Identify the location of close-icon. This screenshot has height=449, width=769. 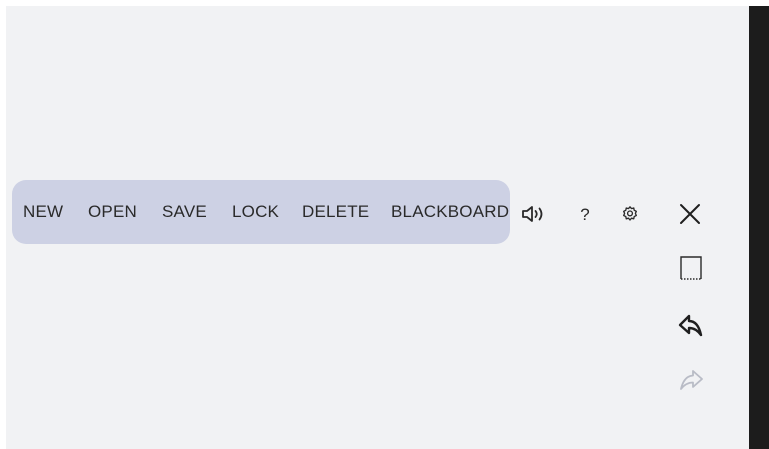
(690, 214).